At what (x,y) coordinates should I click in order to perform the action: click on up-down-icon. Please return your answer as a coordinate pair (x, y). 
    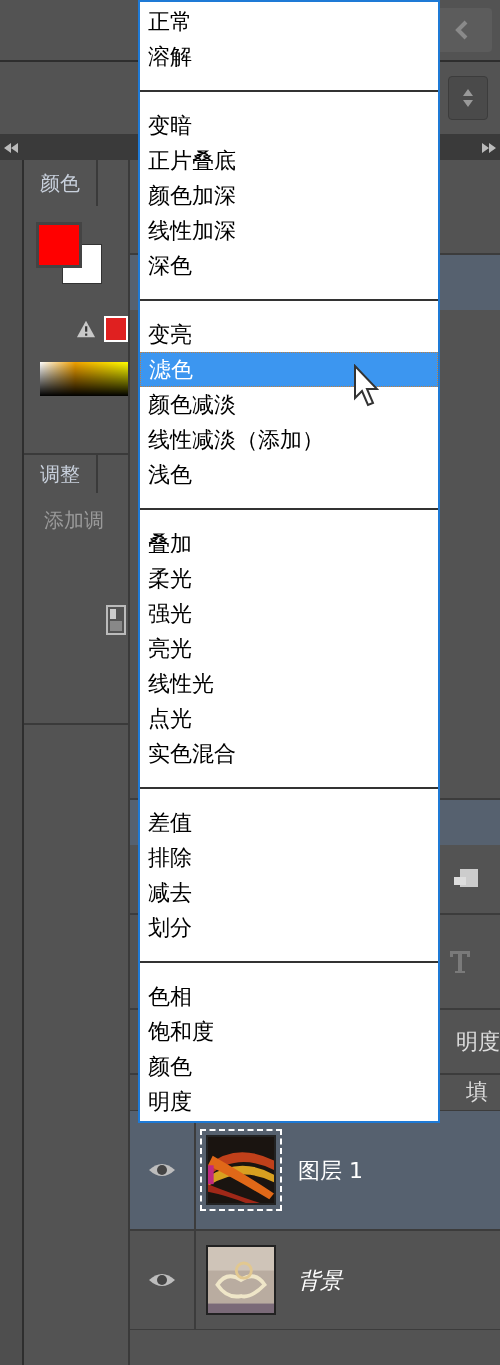
    Looking at the image, I should click on (468, 98).